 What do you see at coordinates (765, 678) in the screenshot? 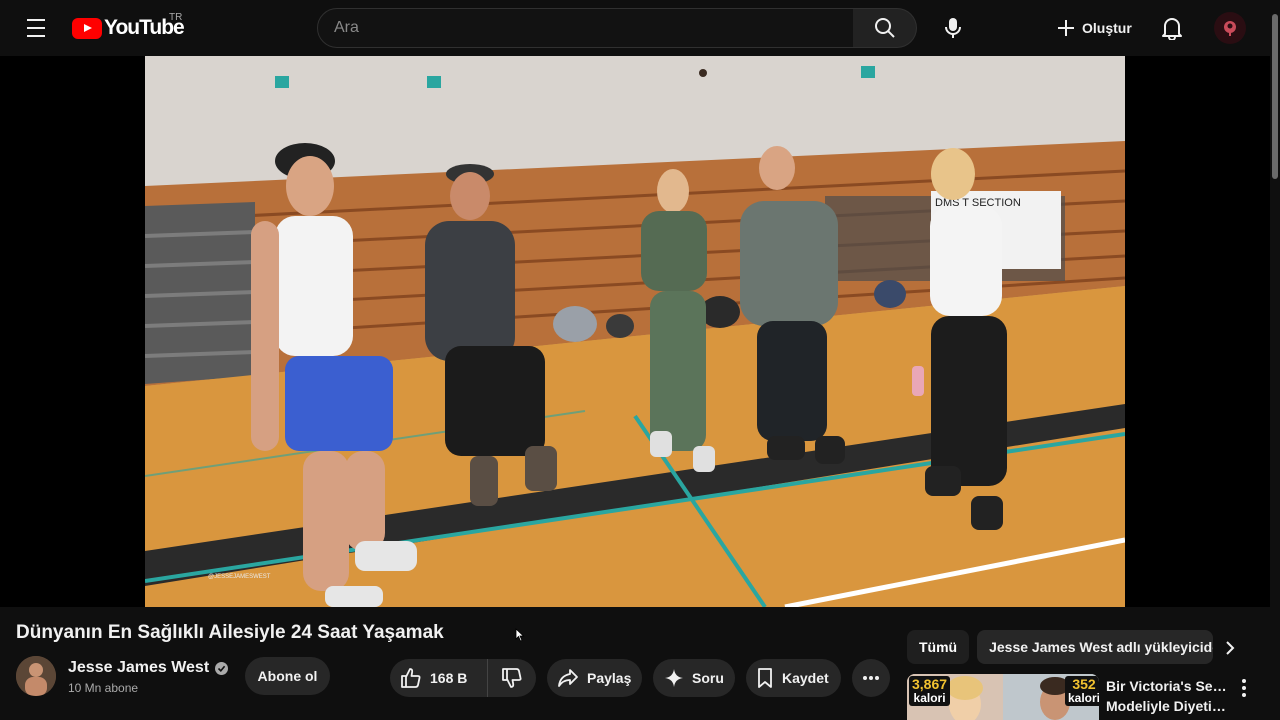
I see `bookmark-icon` at bounding box center [765, 678].